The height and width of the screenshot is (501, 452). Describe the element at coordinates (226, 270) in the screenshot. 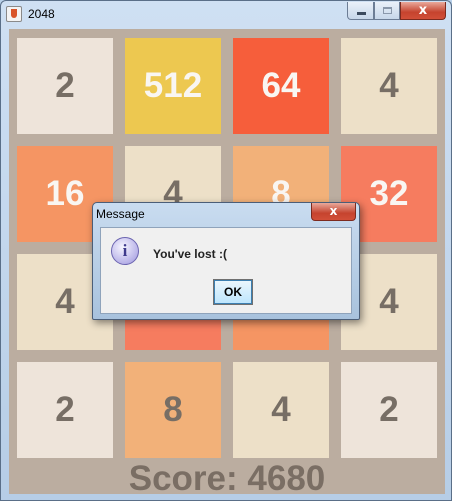

I see `dialog-body: i You've lost :( OK` at that location.